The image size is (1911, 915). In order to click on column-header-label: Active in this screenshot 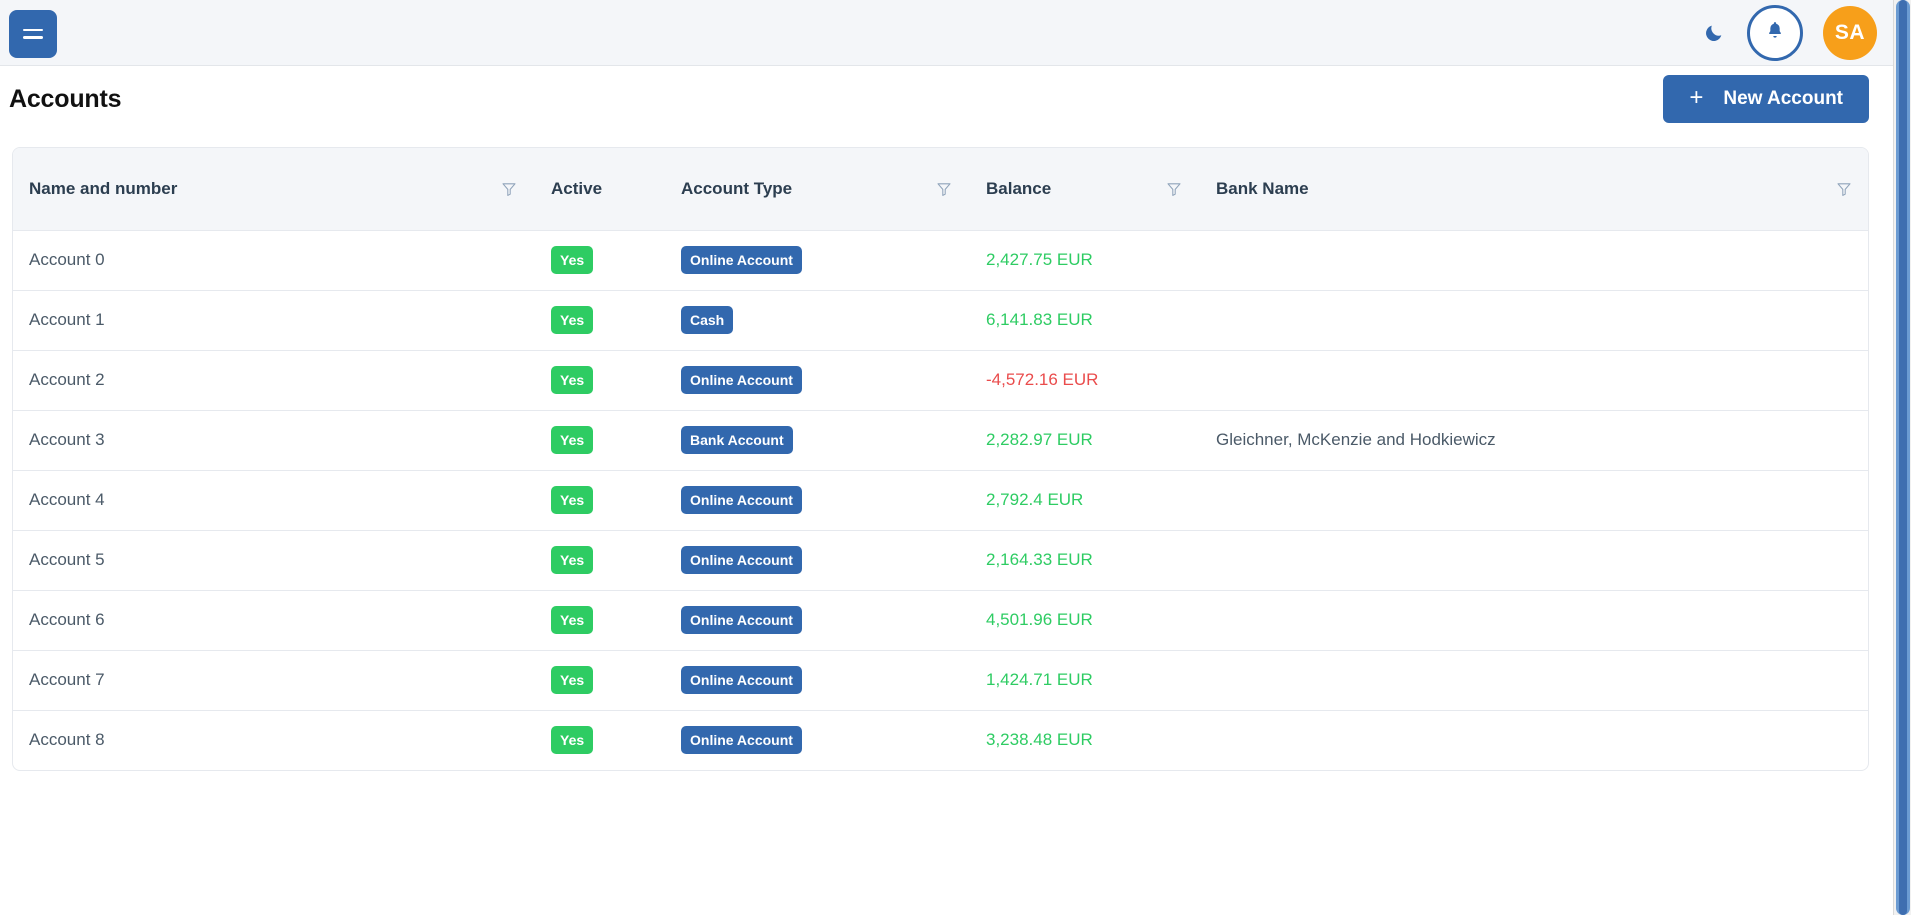, I will do `click(577, 188)`.